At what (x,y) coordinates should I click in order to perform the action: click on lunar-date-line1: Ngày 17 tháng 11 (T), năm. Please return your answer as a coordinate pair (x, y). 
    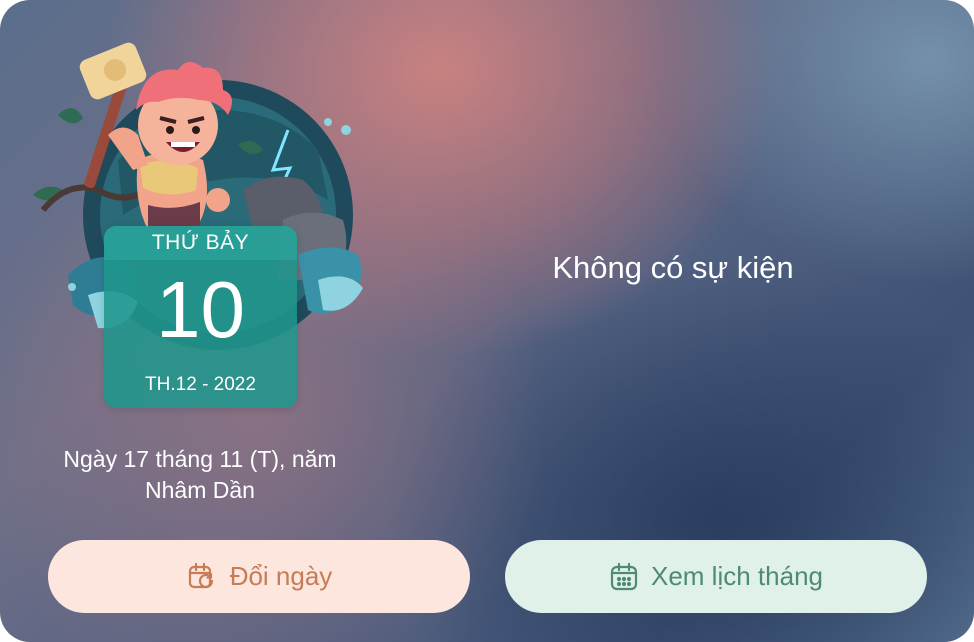
    Looking at the image, I should click on (200, 459).